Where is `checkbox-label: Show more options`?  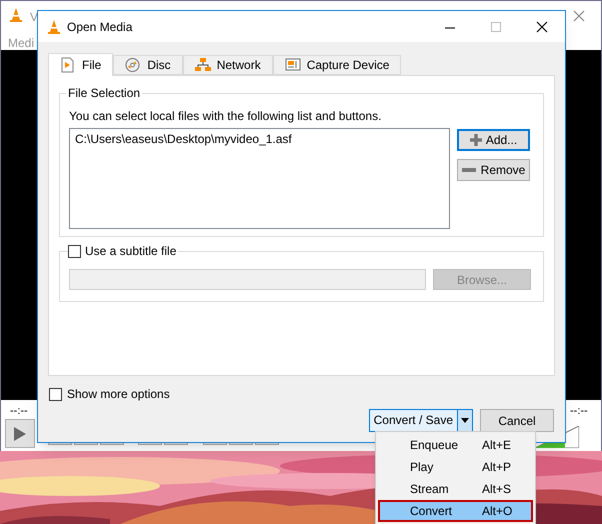
checkbox-label: Show more options is located at coordinates (118, 394).